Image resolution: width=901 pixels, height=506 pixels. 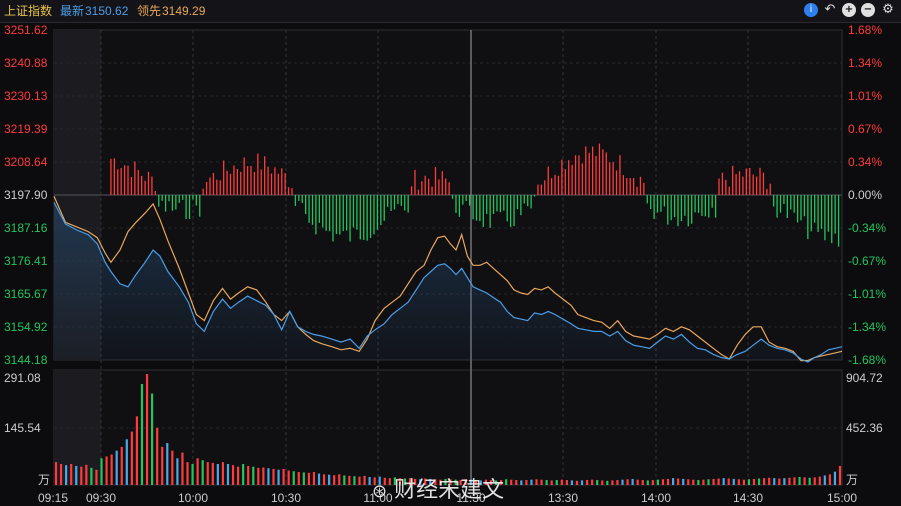 I want to click on time-tick: 14:30, so click(x=748, y=498).